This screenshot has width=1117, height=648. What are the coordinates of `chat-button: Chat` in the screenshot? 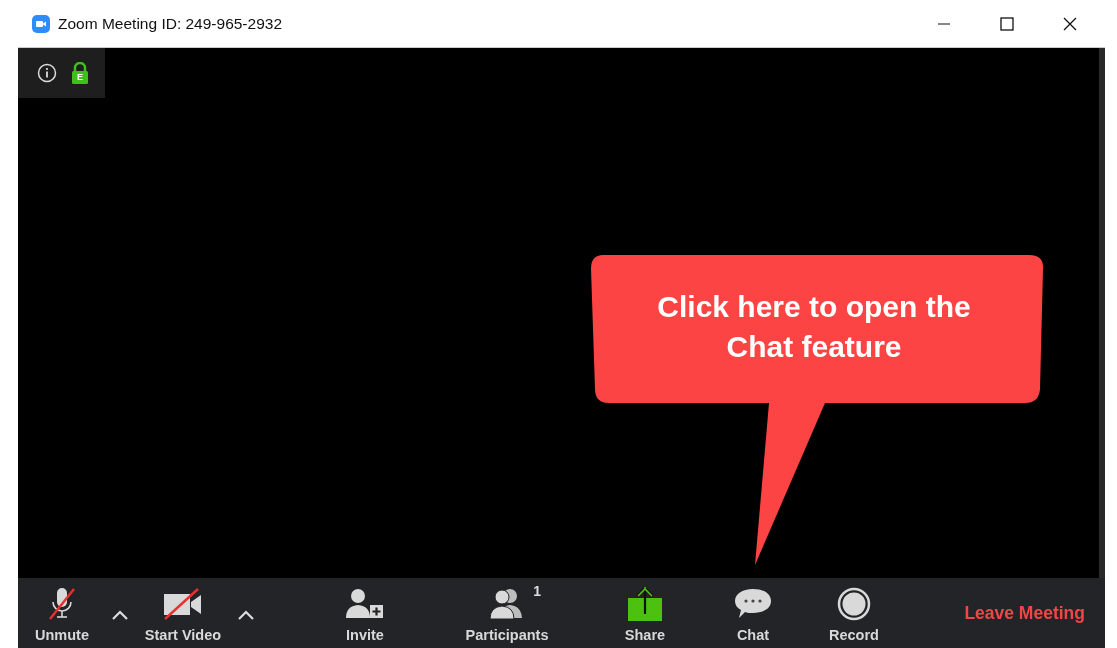 It's located at (753, 613).